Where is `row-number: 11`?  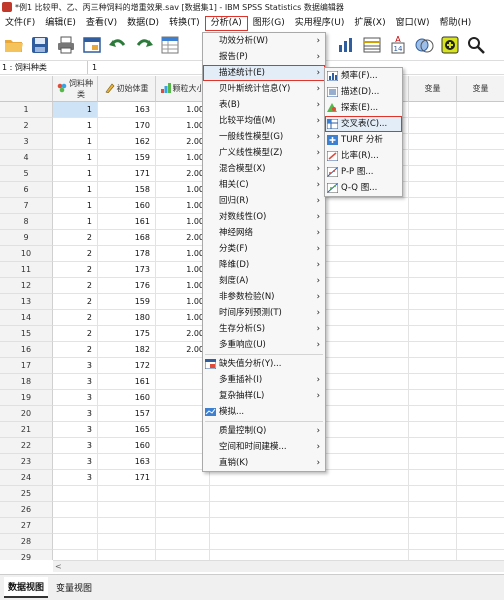
row-number: 11 is located at coordinates (26, 270).